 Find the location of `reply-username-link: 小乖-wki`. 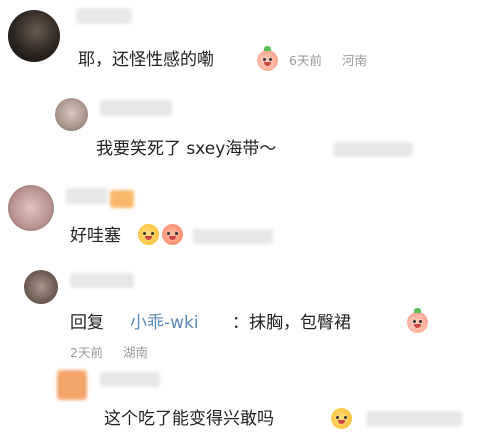

reply-username-link: 小乖-wki is located at coordinates (164, 323).